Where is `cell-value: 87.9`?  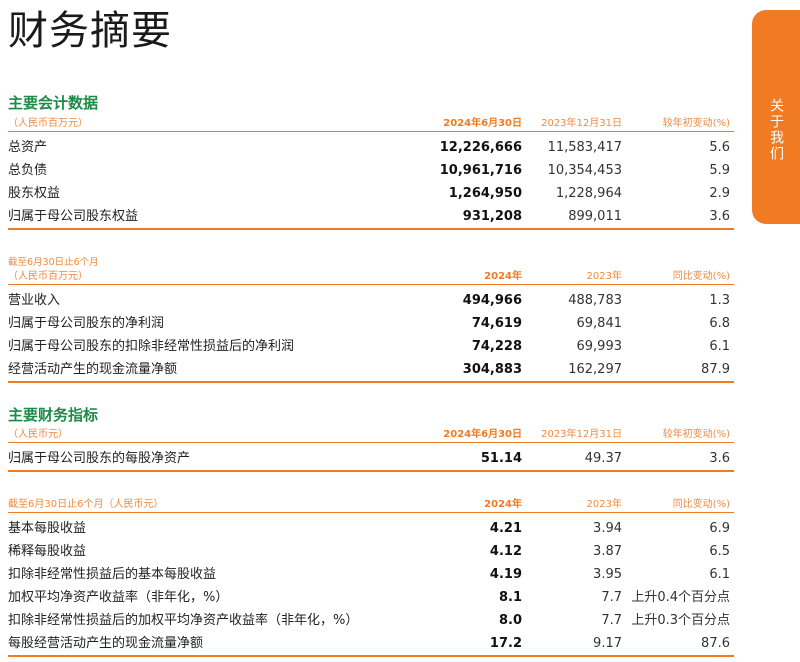
cell-value: 87.9 is located at coordinates (715, 369).